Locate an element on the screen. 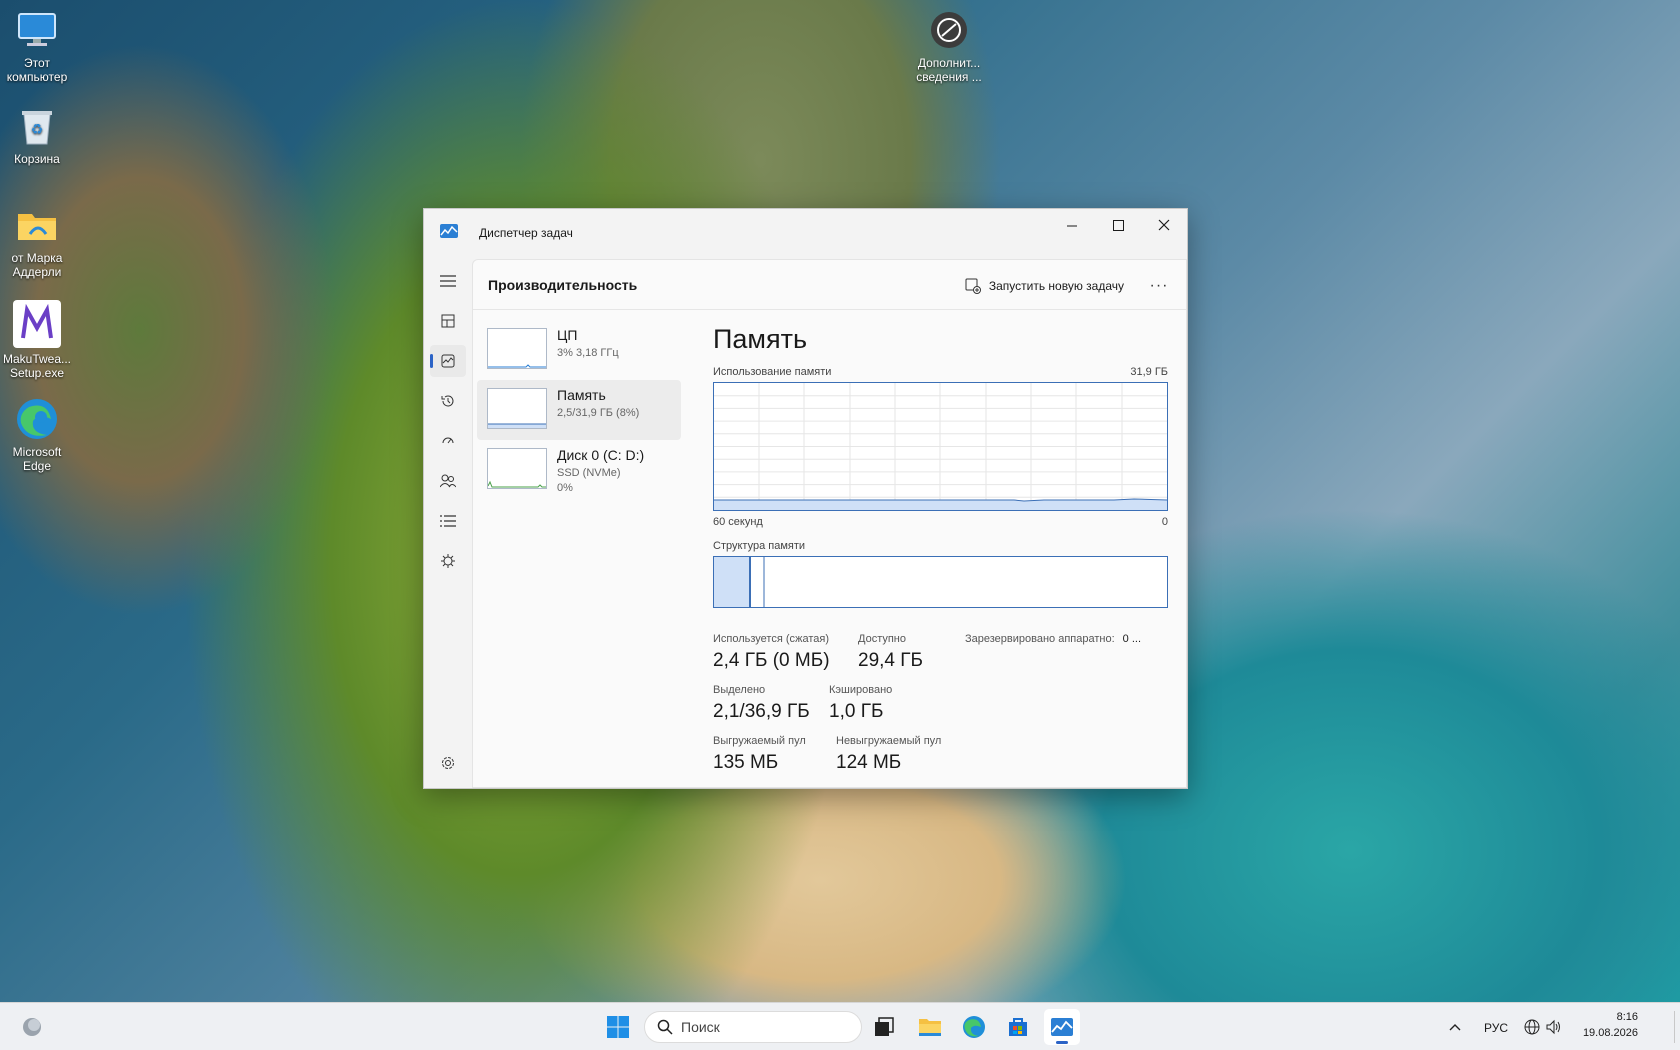  nav-performance is located at coordinates (448, 361).